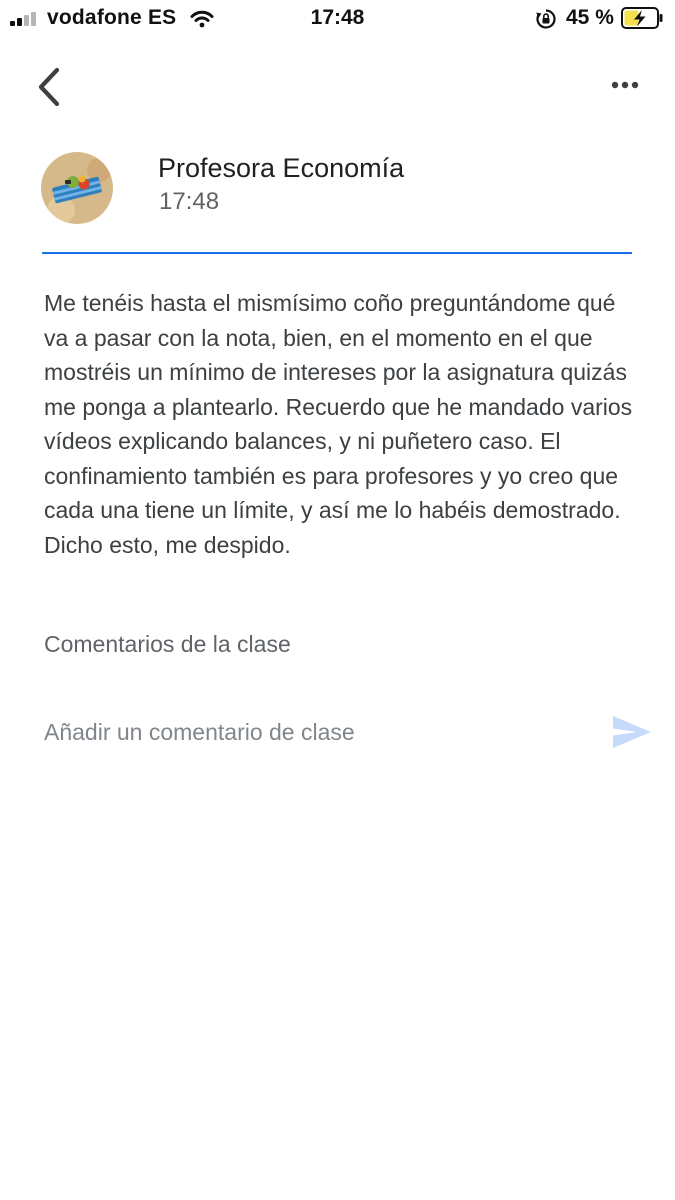 The image size is (675, 1200). I want to click on status-bar: vodafone ES 17:48 45 %, so click(337, 19).